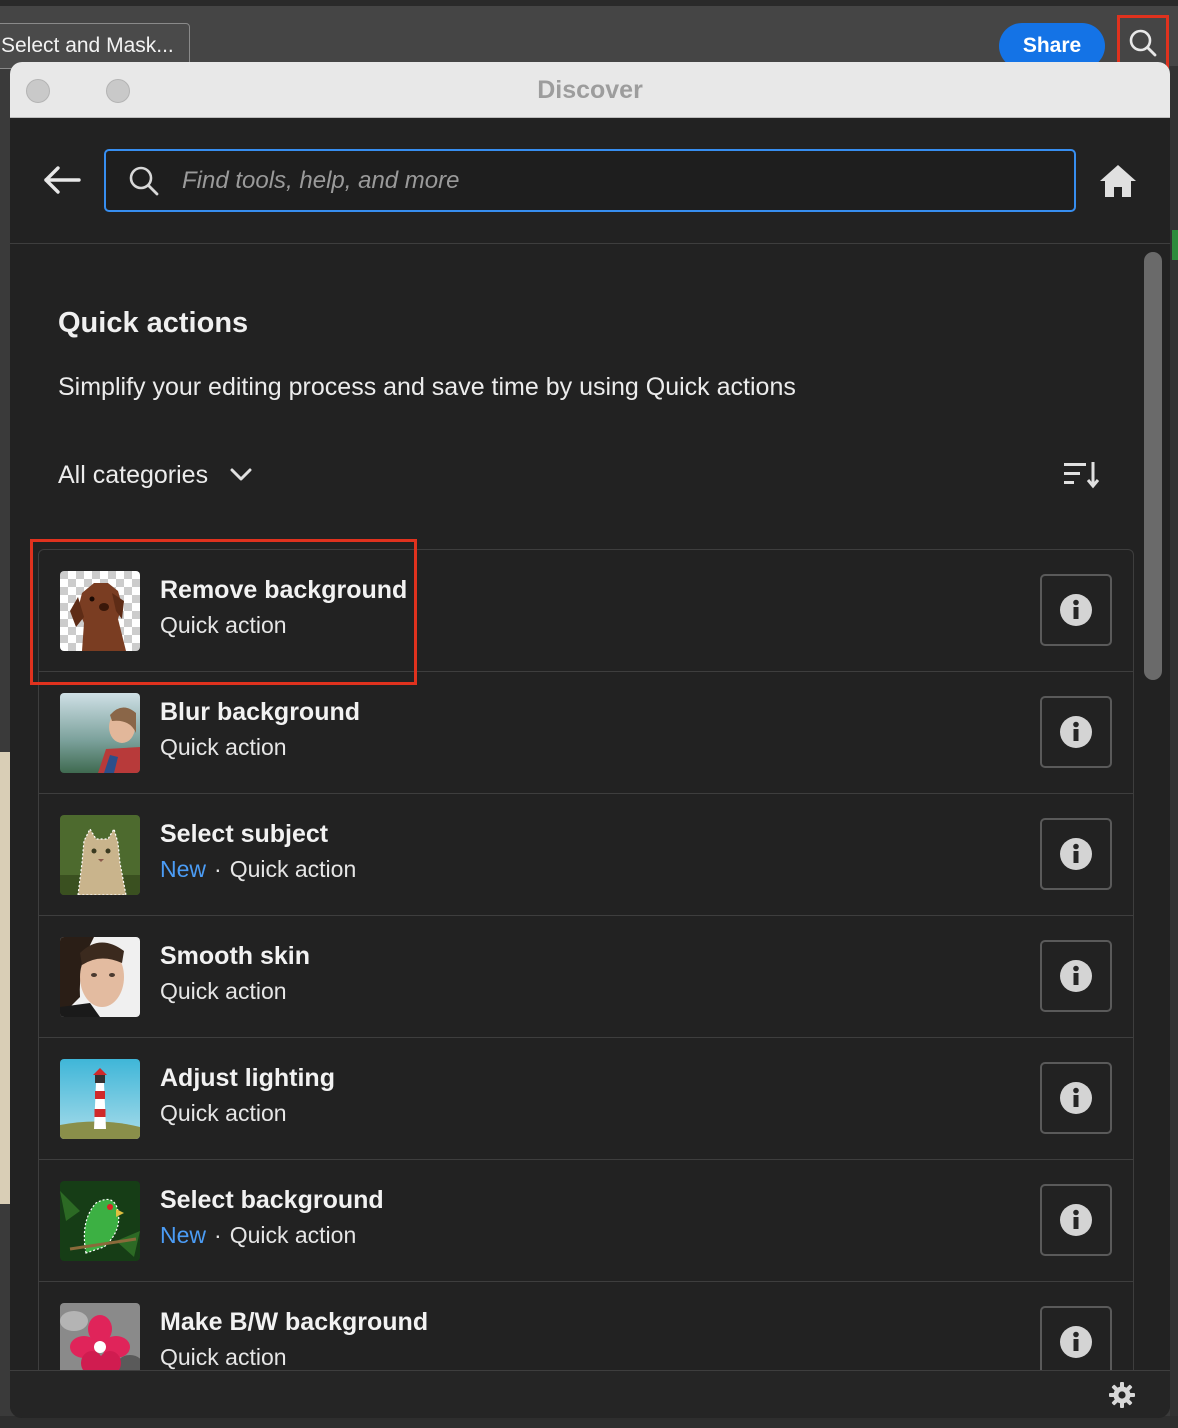 The image size is (1178, 1428). I want to click on app-right-edge, so click(1174, 741).